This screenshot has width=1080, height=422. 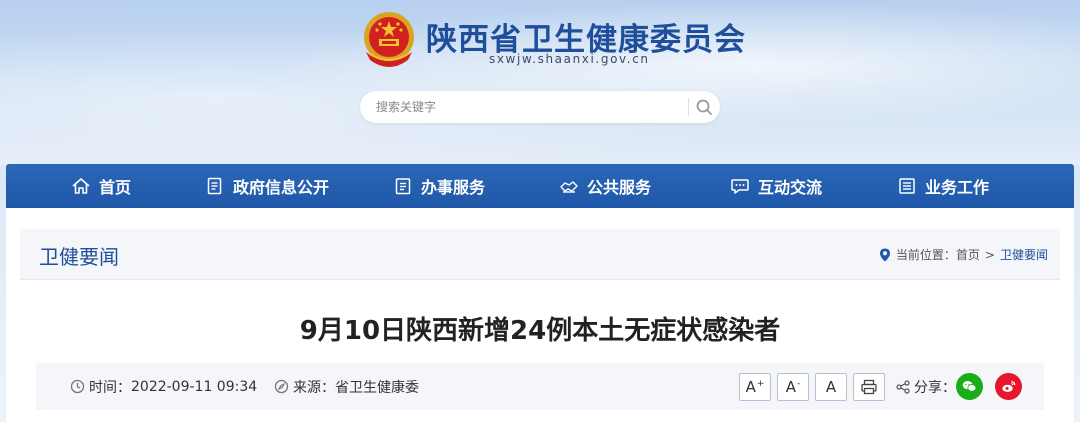 I want to click on share-label: 分享：, so click(x=935, y=387).